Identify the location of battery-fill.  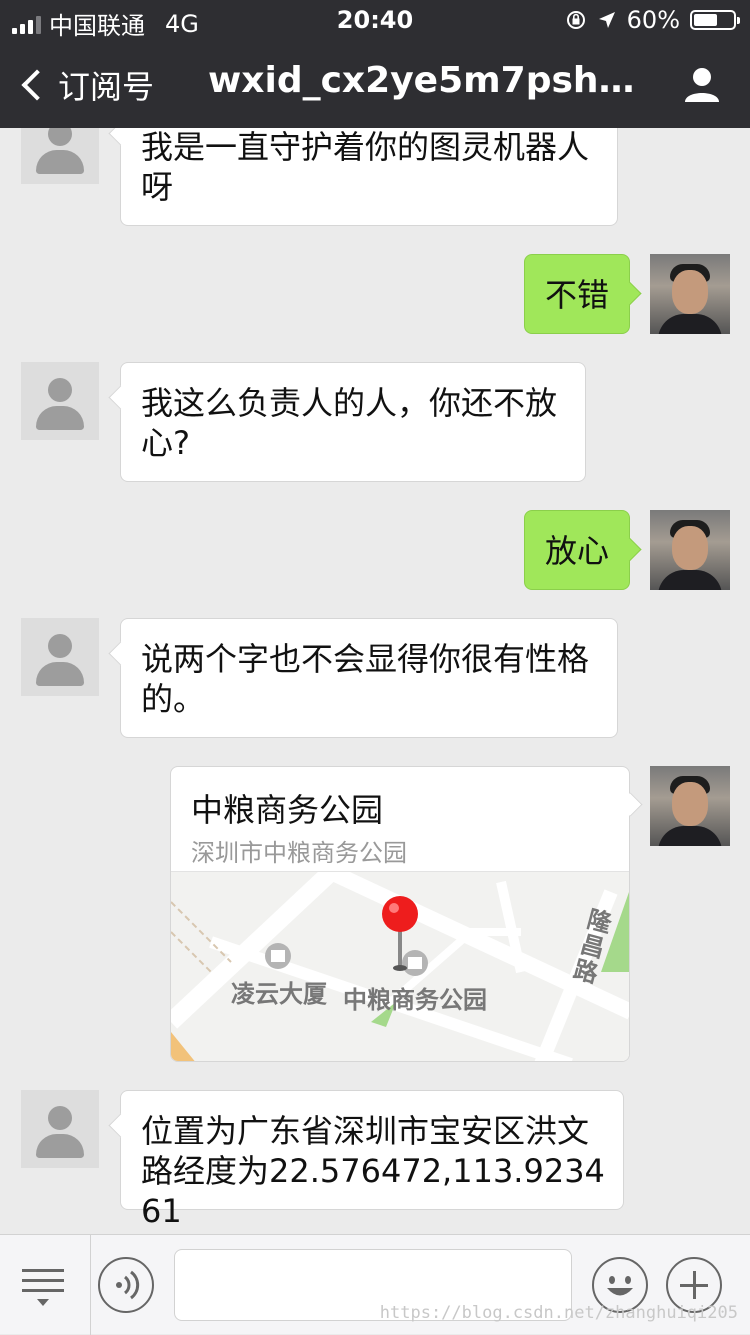
(705, 20).